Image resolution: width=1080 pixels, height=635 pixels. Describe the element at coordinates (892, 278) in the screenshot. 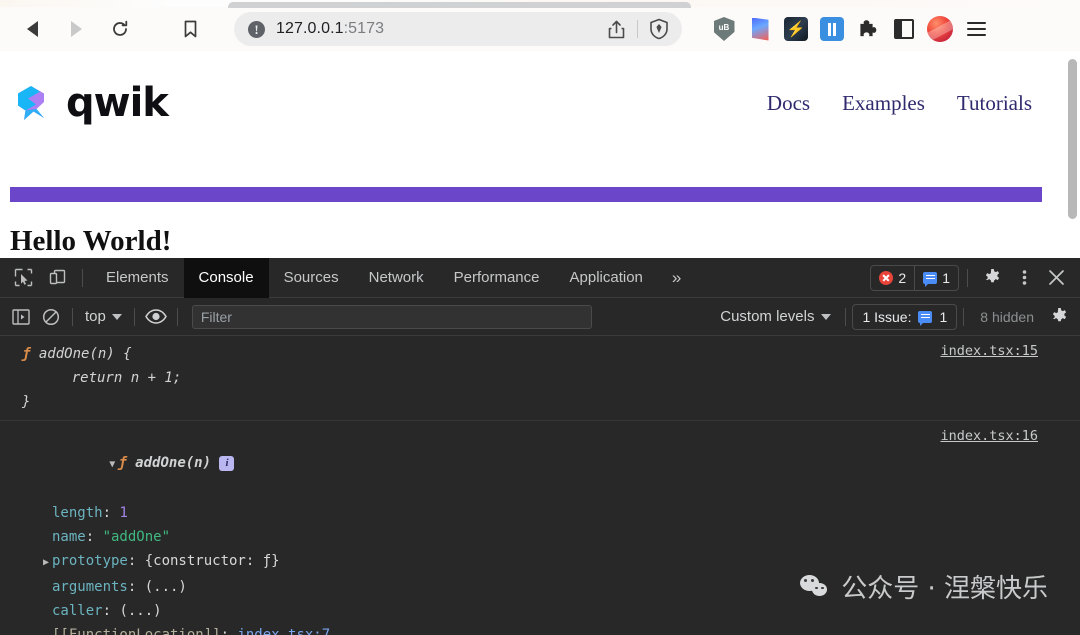

I see `error-count-badge: 2` at that location.